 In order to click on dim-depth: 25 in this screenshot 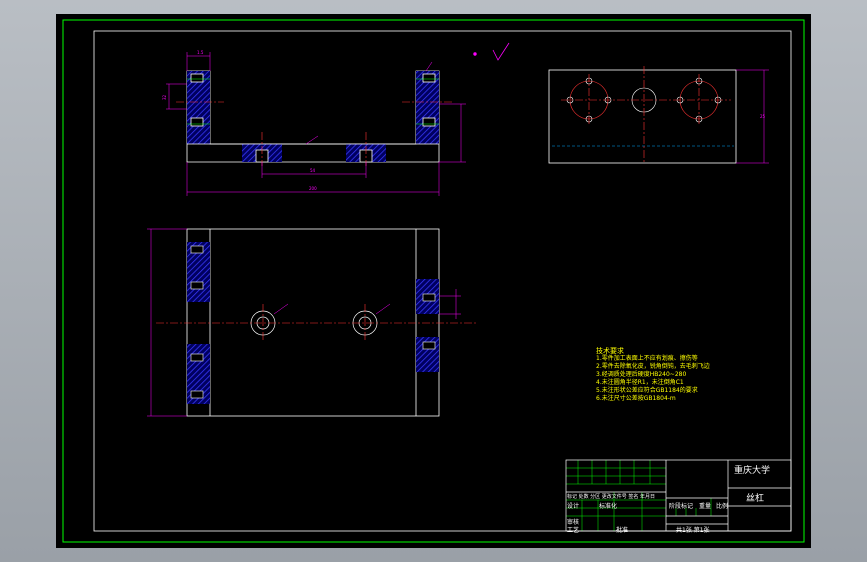, I will do `click(763, 116)`.